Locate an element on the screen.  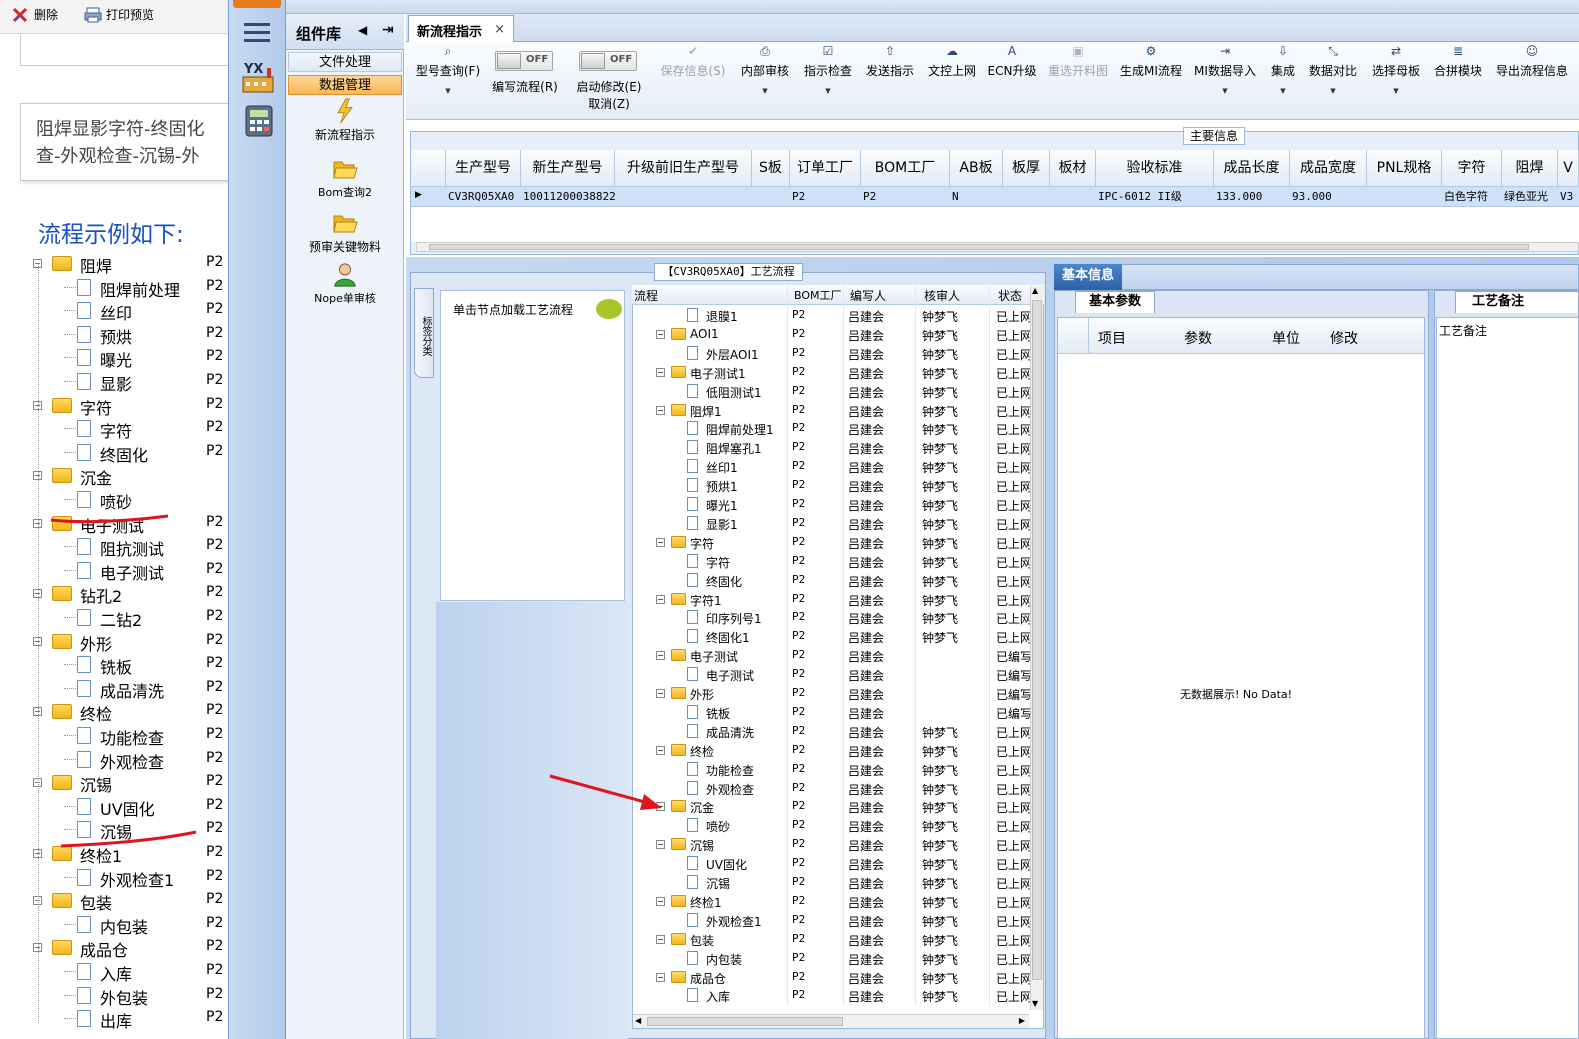
process-tree-row: 阻焊前处理1 P2 吕建会 钟梦飞 已上网 is located at coordinates (832, 428).